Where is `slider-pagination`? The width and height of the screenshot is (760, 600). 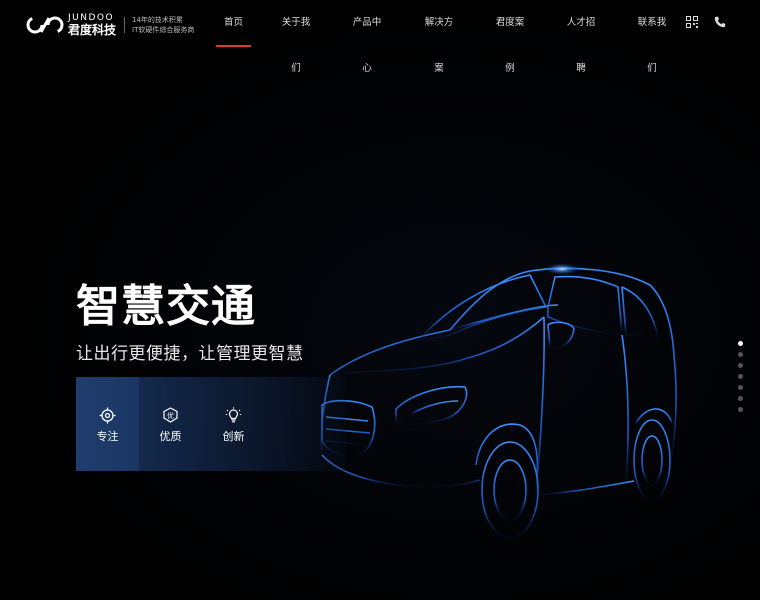 slider-pagination is located at coordinates (740, 376).